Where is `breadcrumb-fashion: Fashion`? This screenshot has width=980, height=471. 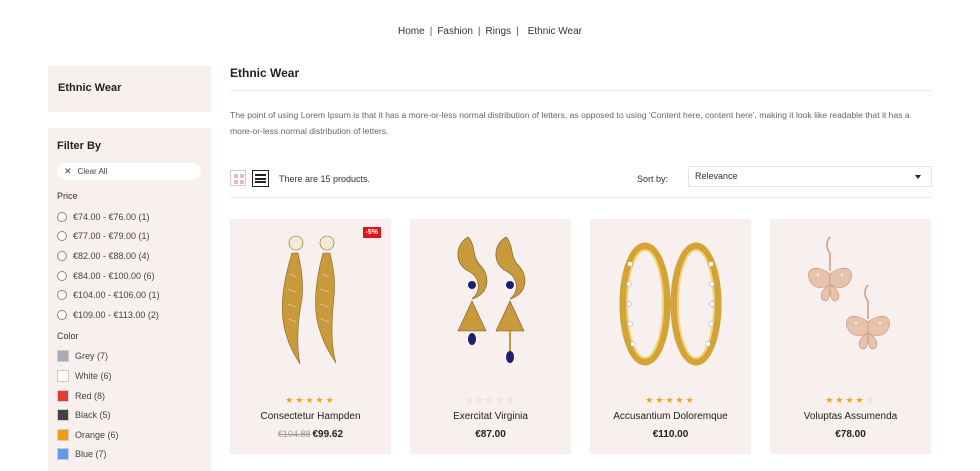 breadcrumb-fashion: Fashion is located at coordinates (455, 31).